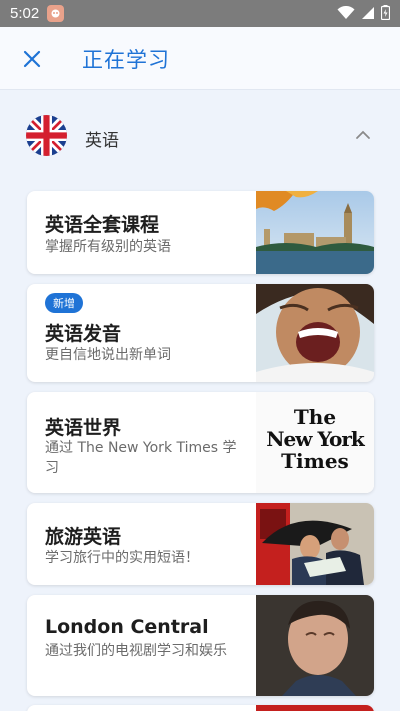 The width and height of the screenshot is (400, 711). What do you see at coordinates (83, 428) in the screenshot?
I see `course-title: 英语世界` at bounding box center [83, 428].